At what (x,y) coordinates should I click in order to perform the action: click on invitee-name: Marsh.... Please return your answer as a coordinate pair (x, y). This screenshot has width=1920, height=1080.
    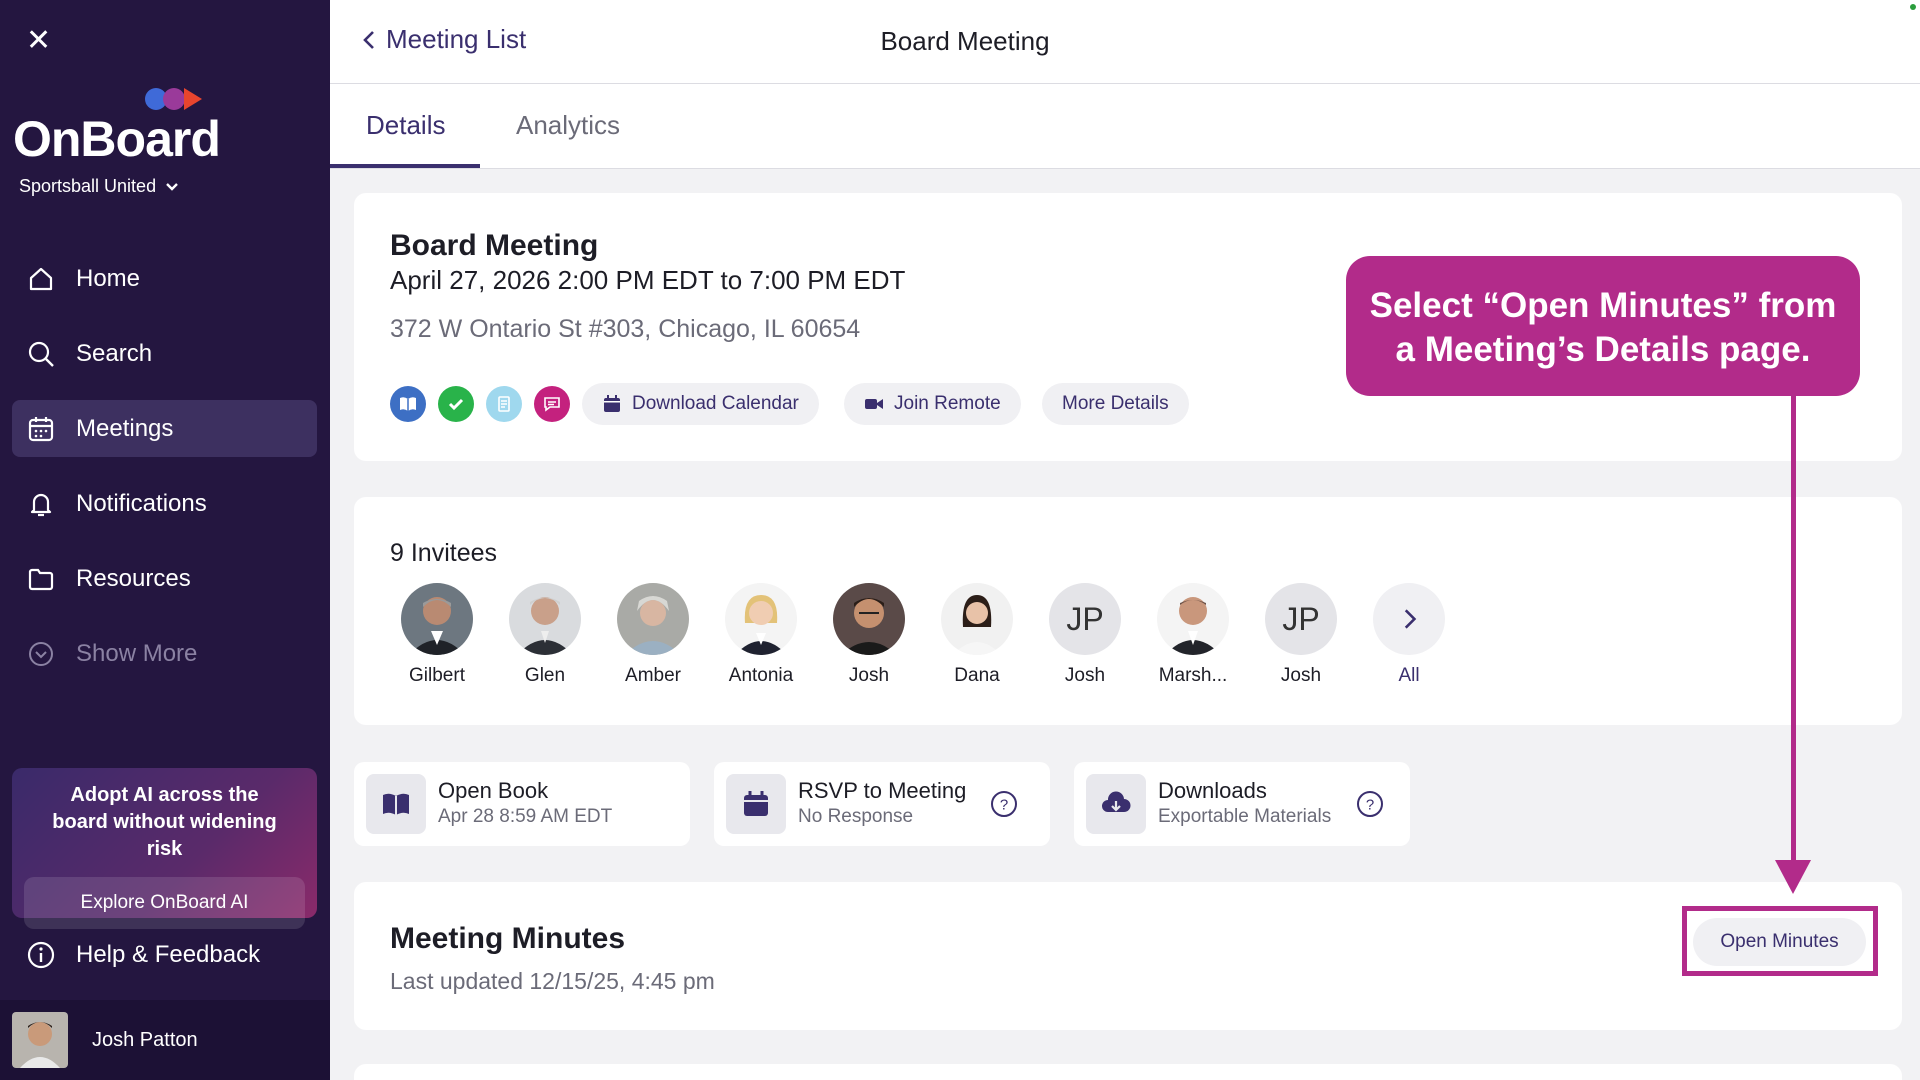
    Looking at the image, I should click on (1193, 675).